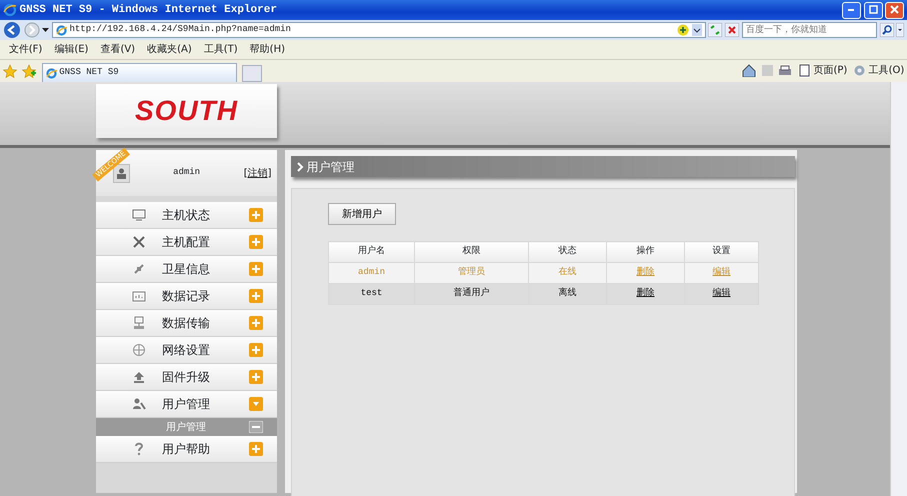  I want to click on column-header: 操作, so click(645, 252).